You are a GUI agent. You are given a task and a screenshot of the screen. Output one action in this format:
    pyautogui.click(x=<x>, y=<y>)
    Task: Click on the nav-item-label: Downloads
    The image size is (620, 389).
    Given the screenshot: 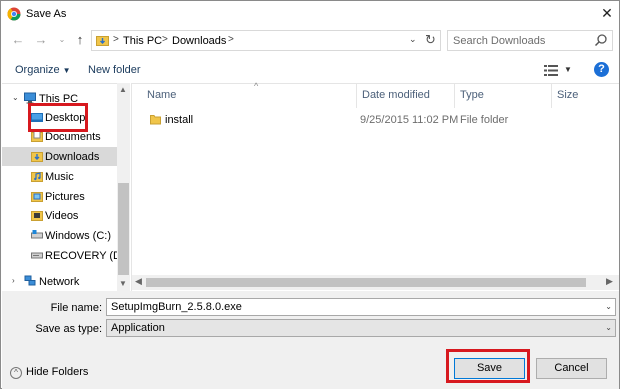 What is the action you would take?
    pyautogui.click(x=72, y=157)
    